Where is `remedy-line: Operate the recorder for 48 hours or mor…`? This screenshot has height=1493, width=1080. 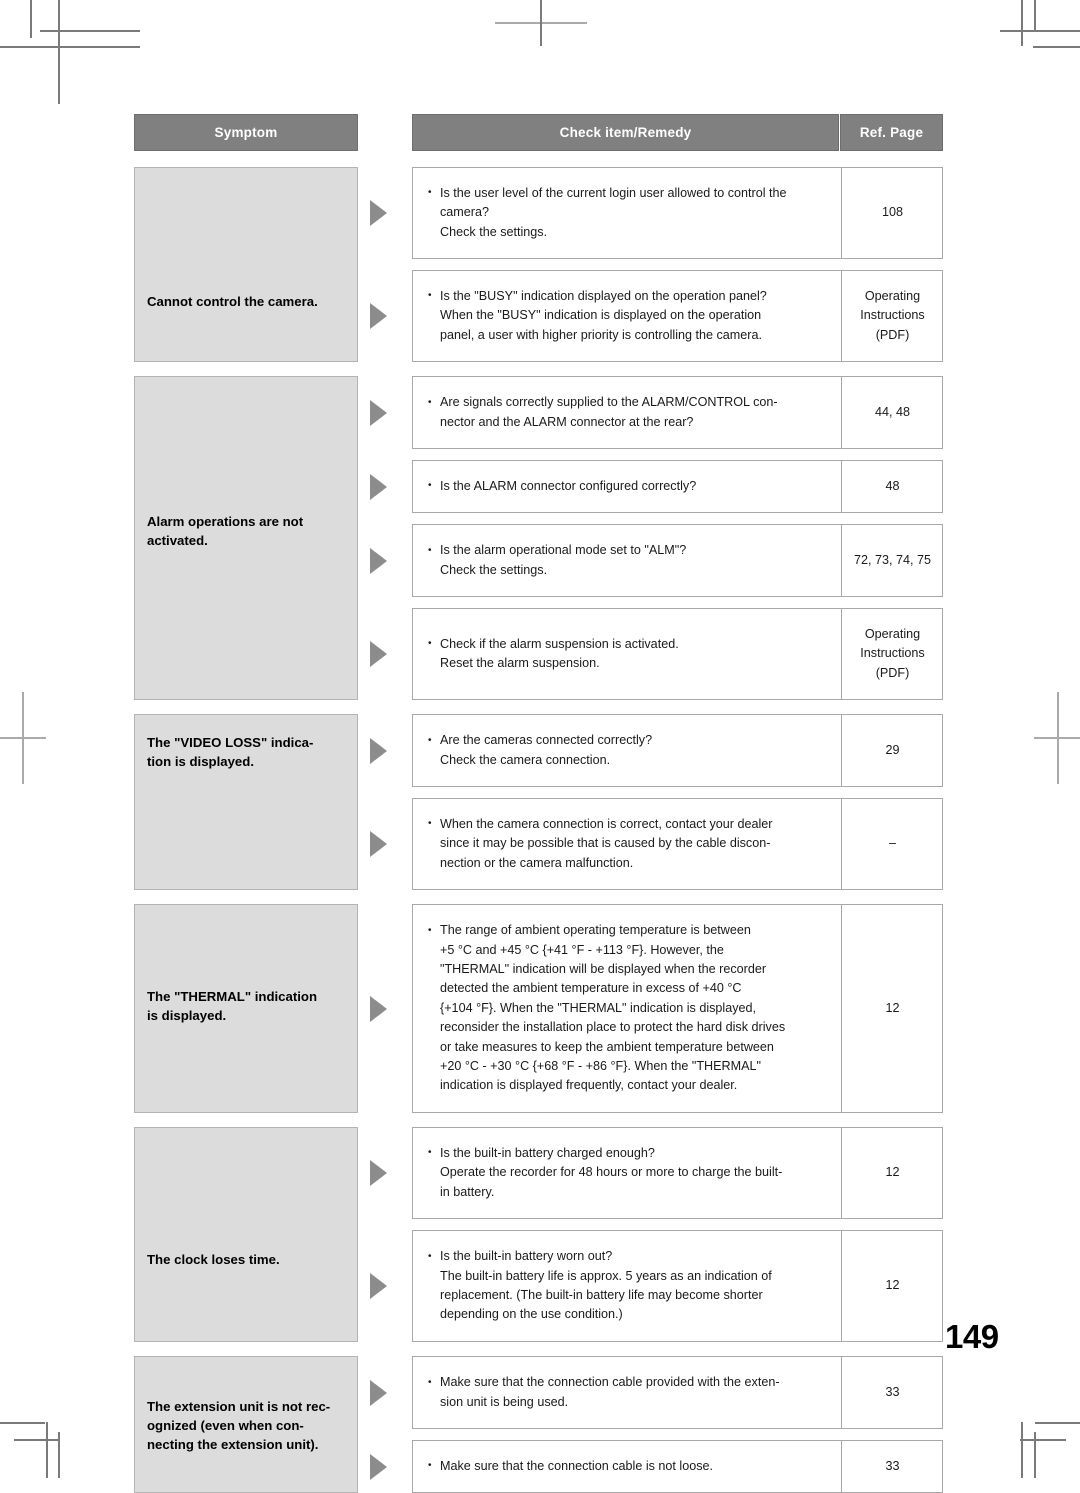 remedy-line: Operate the recorder for 48 hours or mor… is located at coordinates (611, 1172).